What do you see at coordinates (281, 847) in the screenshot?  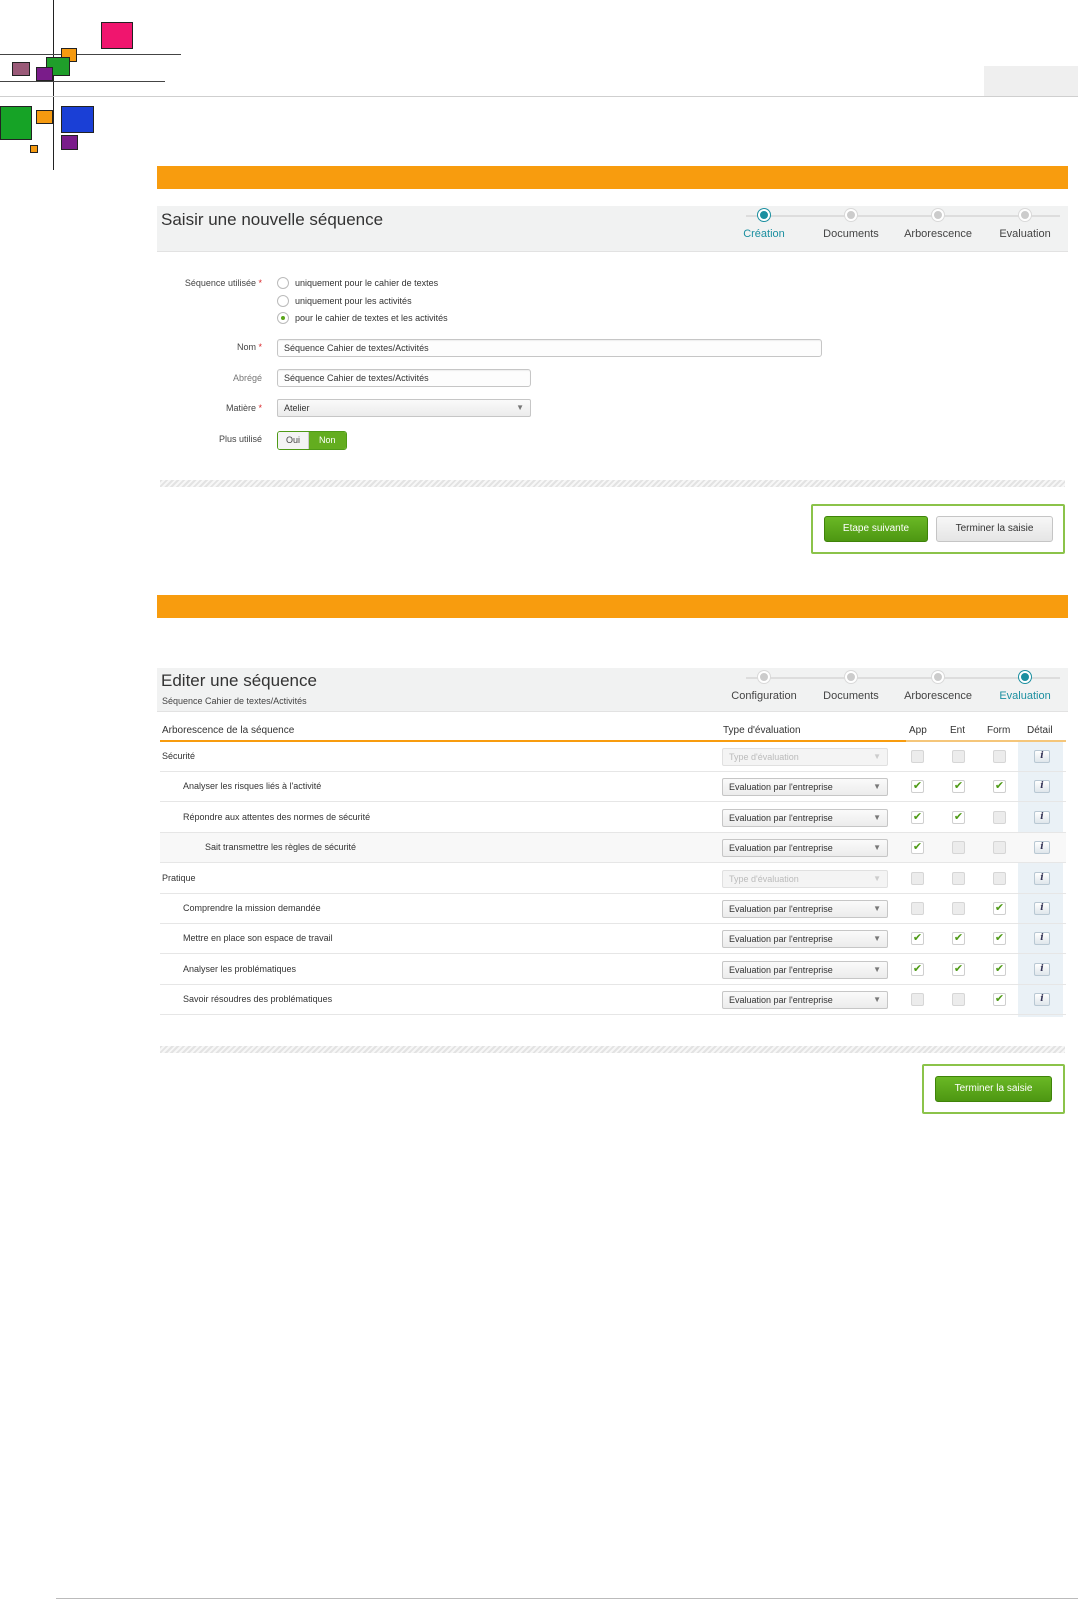 I see `row-label: Sait transmettre les règles de sécurité` at bounding box center [281, 847].